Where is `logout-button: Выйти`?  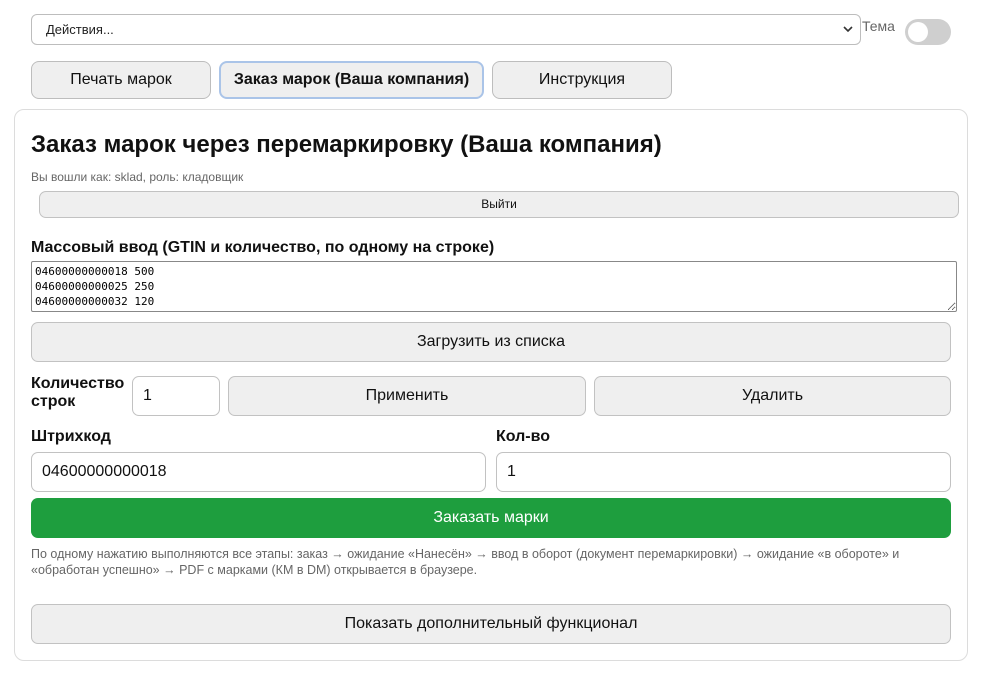
logout-button: Выйти is located at coordinates (499, 204).